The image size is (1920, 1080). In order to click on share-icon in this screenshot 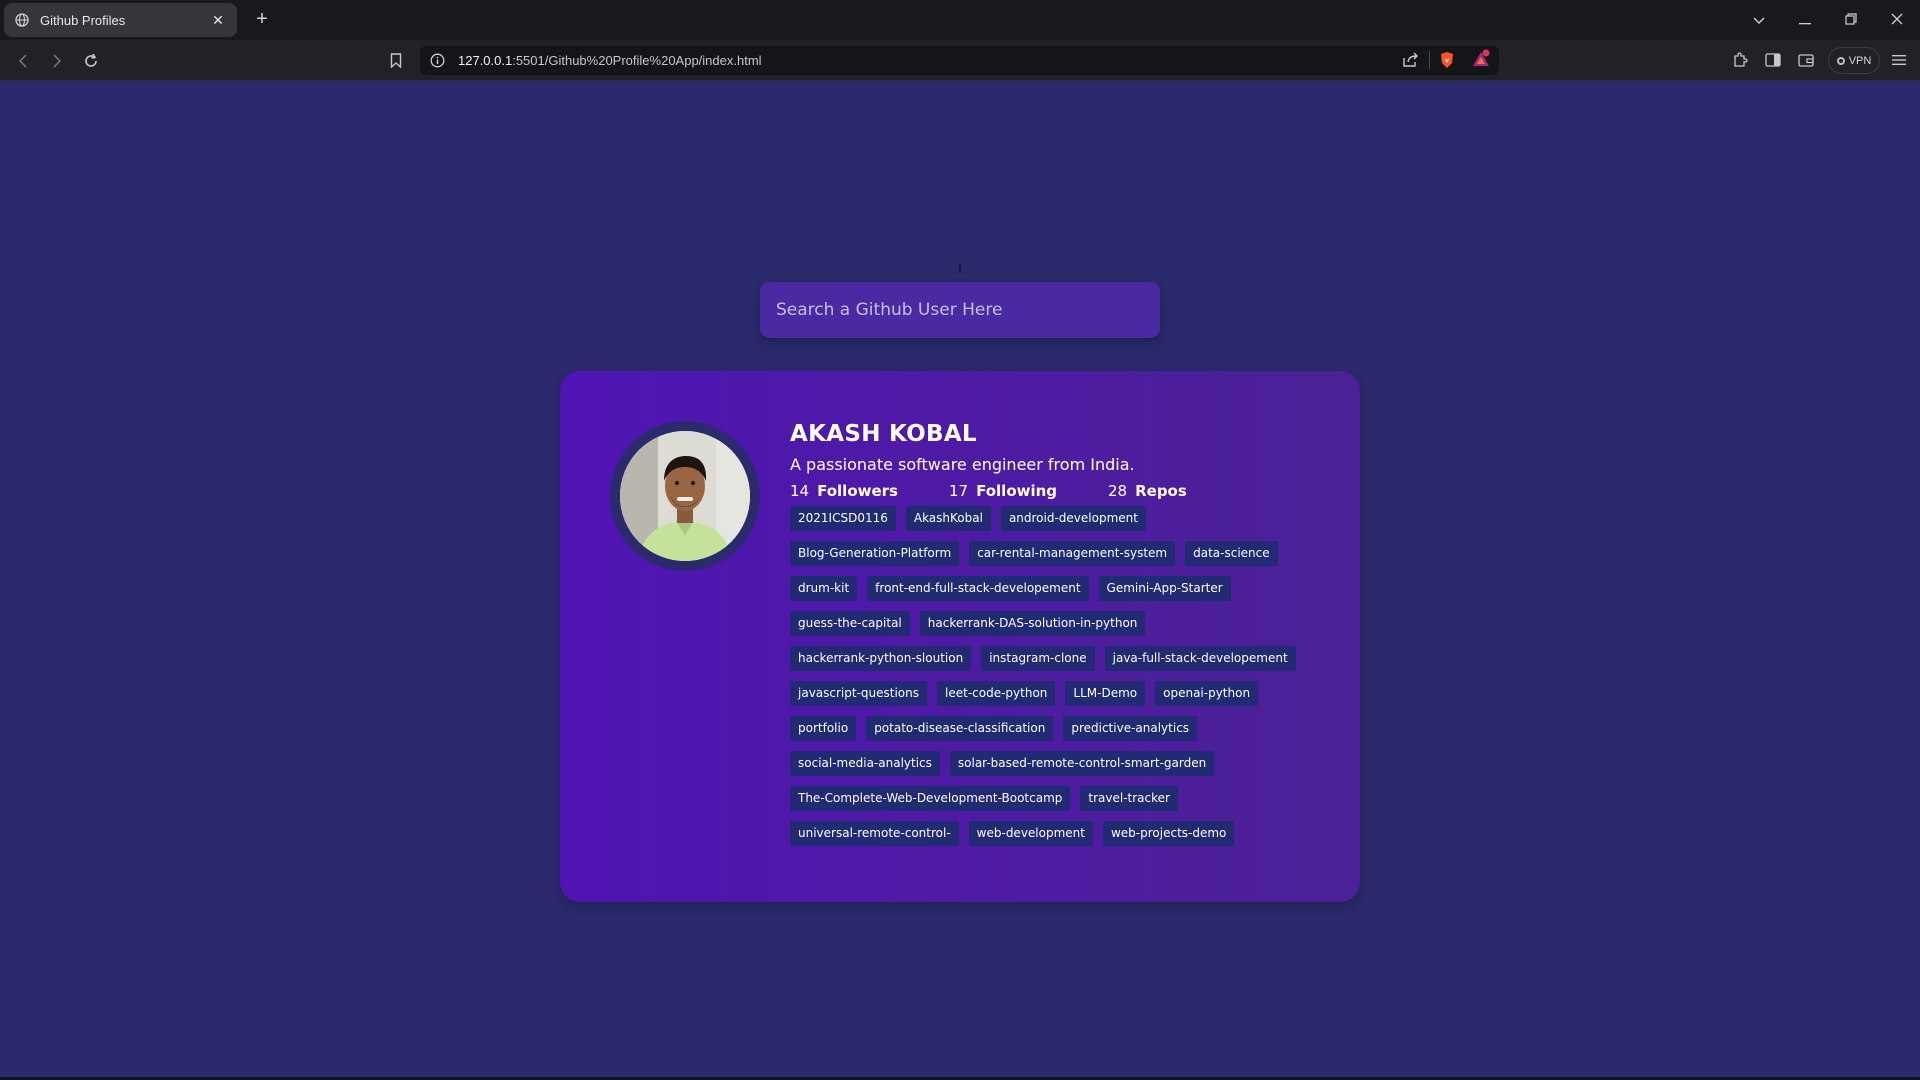, I will do `click(1410, 62)`.